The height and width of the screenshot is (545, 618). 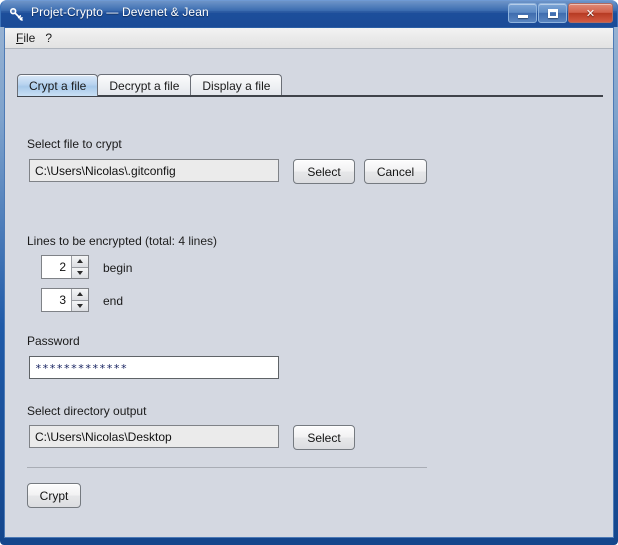 I want to click on lines-to-encrypt-label: Lines to be encrypted, so click(x=84, y=241).